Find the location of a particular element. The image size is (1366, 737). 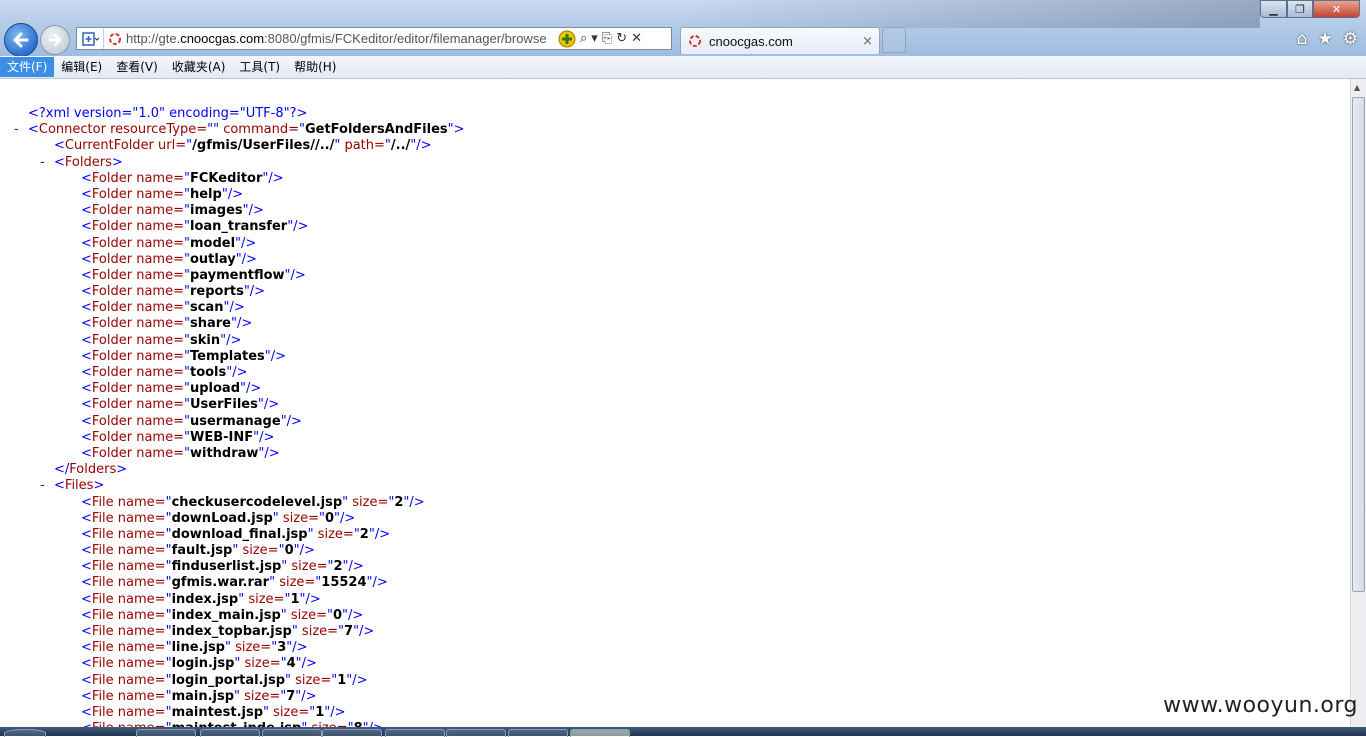

home-icon: ⌂ is located at coordinates (1302, 39).